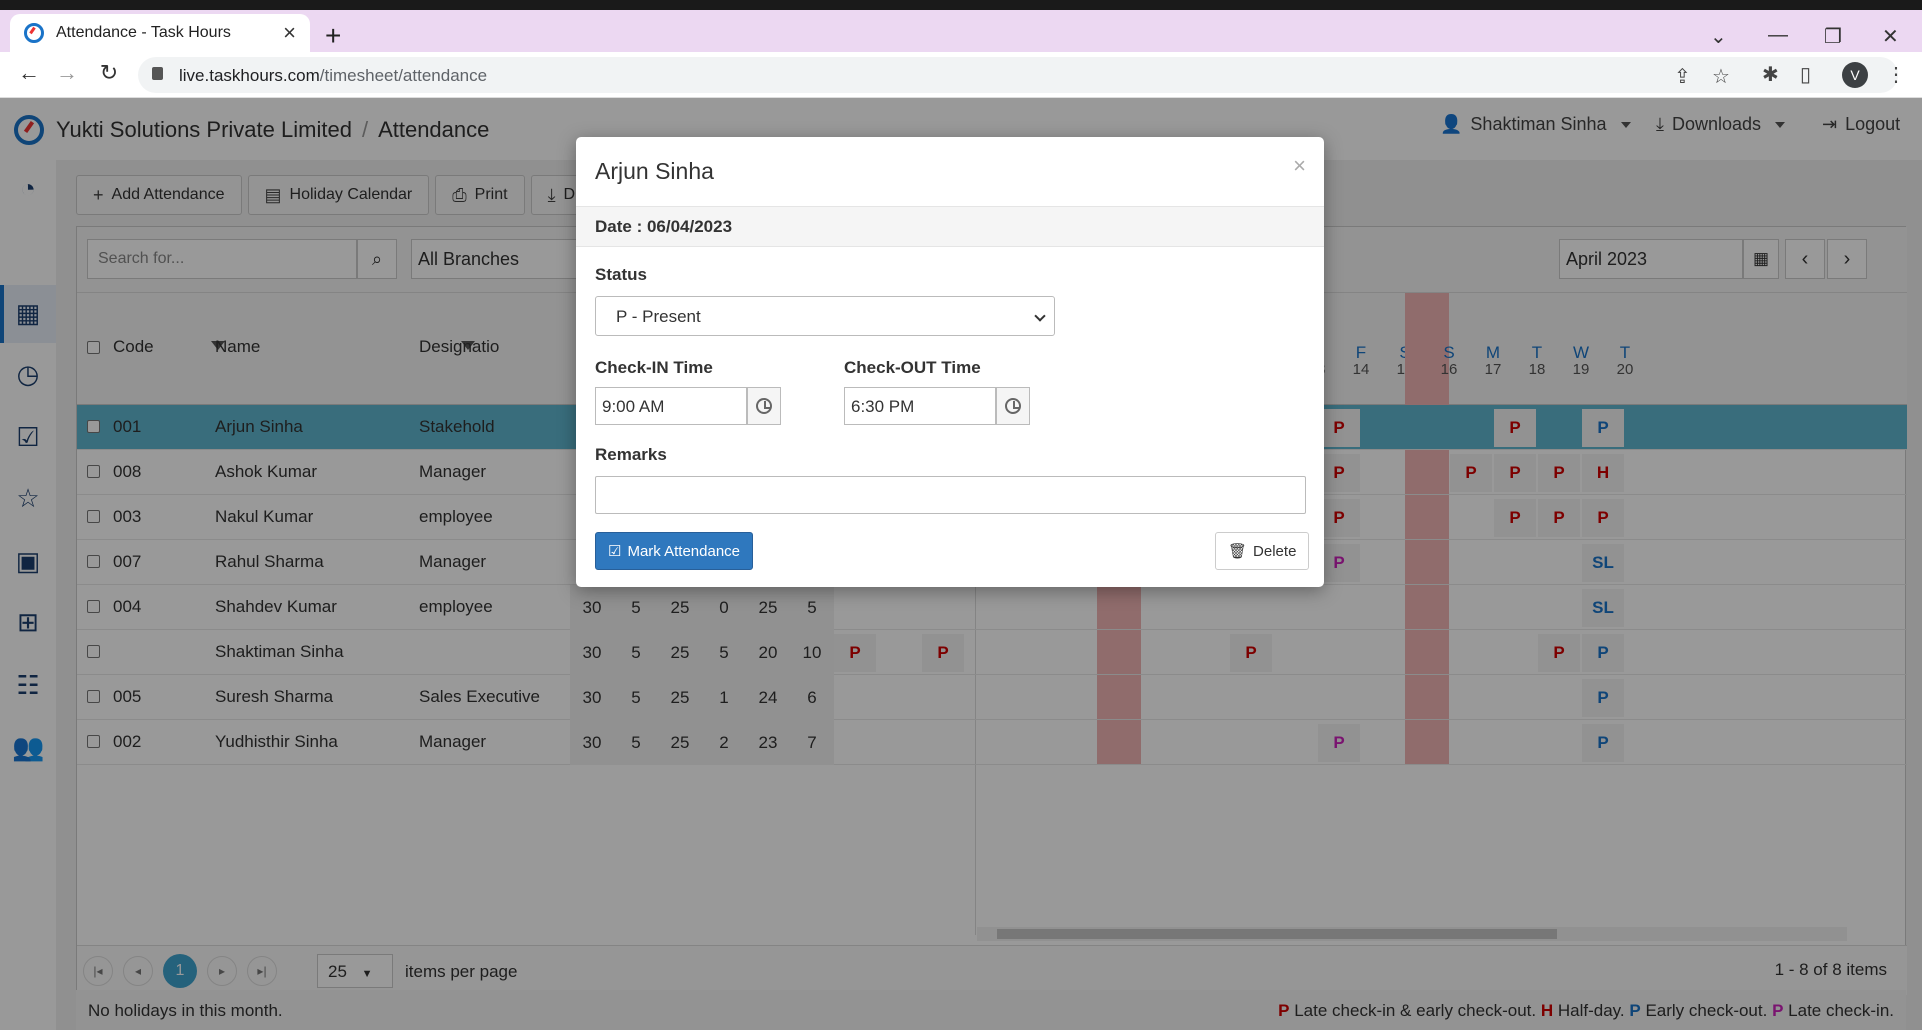 The height and width of the screenshot is (1030, 1922). I want to click on bookmark-star-icon: ☆, so click(1721, 76).